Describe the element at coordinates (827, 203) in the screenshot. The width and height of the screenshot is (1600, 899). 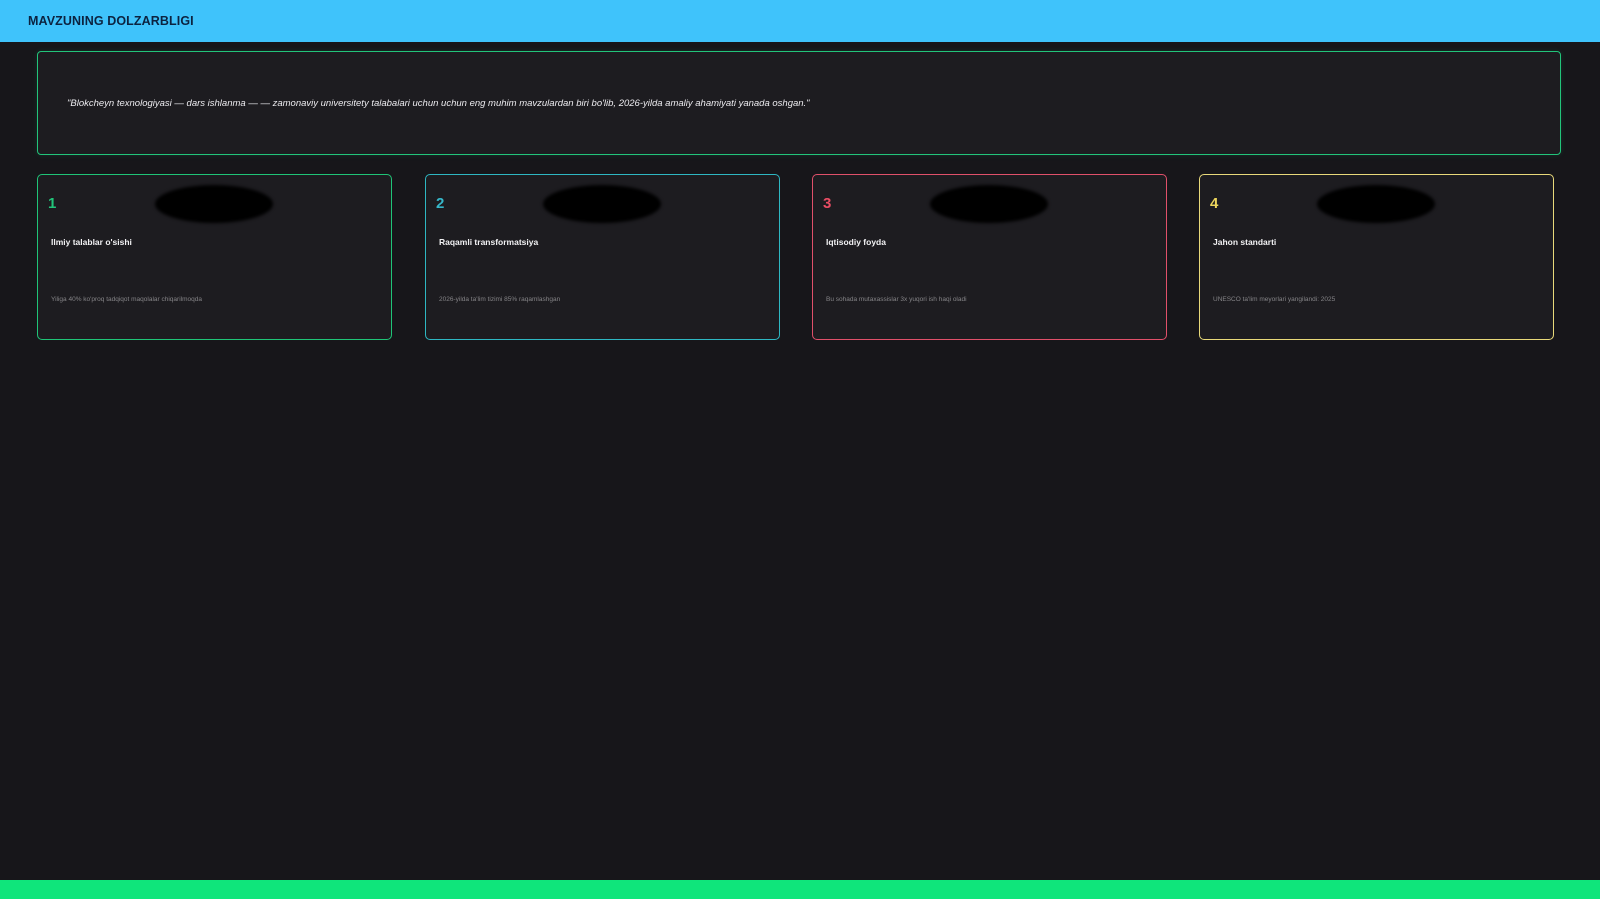
I see `card-number: 3` at that location.